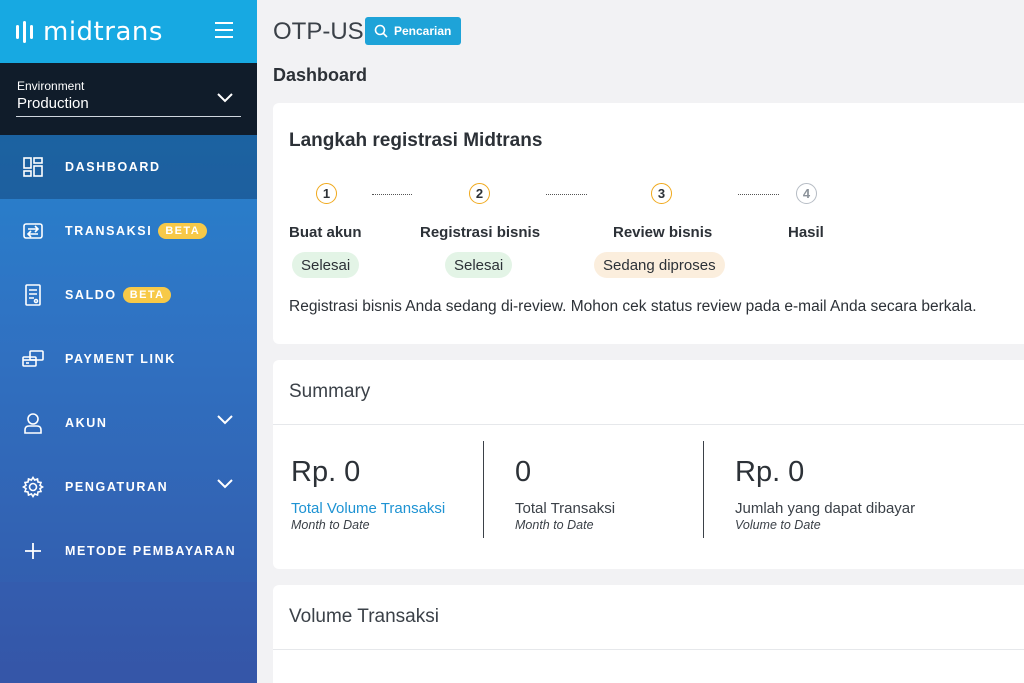  Describe the element at coordinates (33, 423) in the screenshot. I see `user-icon` at that location.